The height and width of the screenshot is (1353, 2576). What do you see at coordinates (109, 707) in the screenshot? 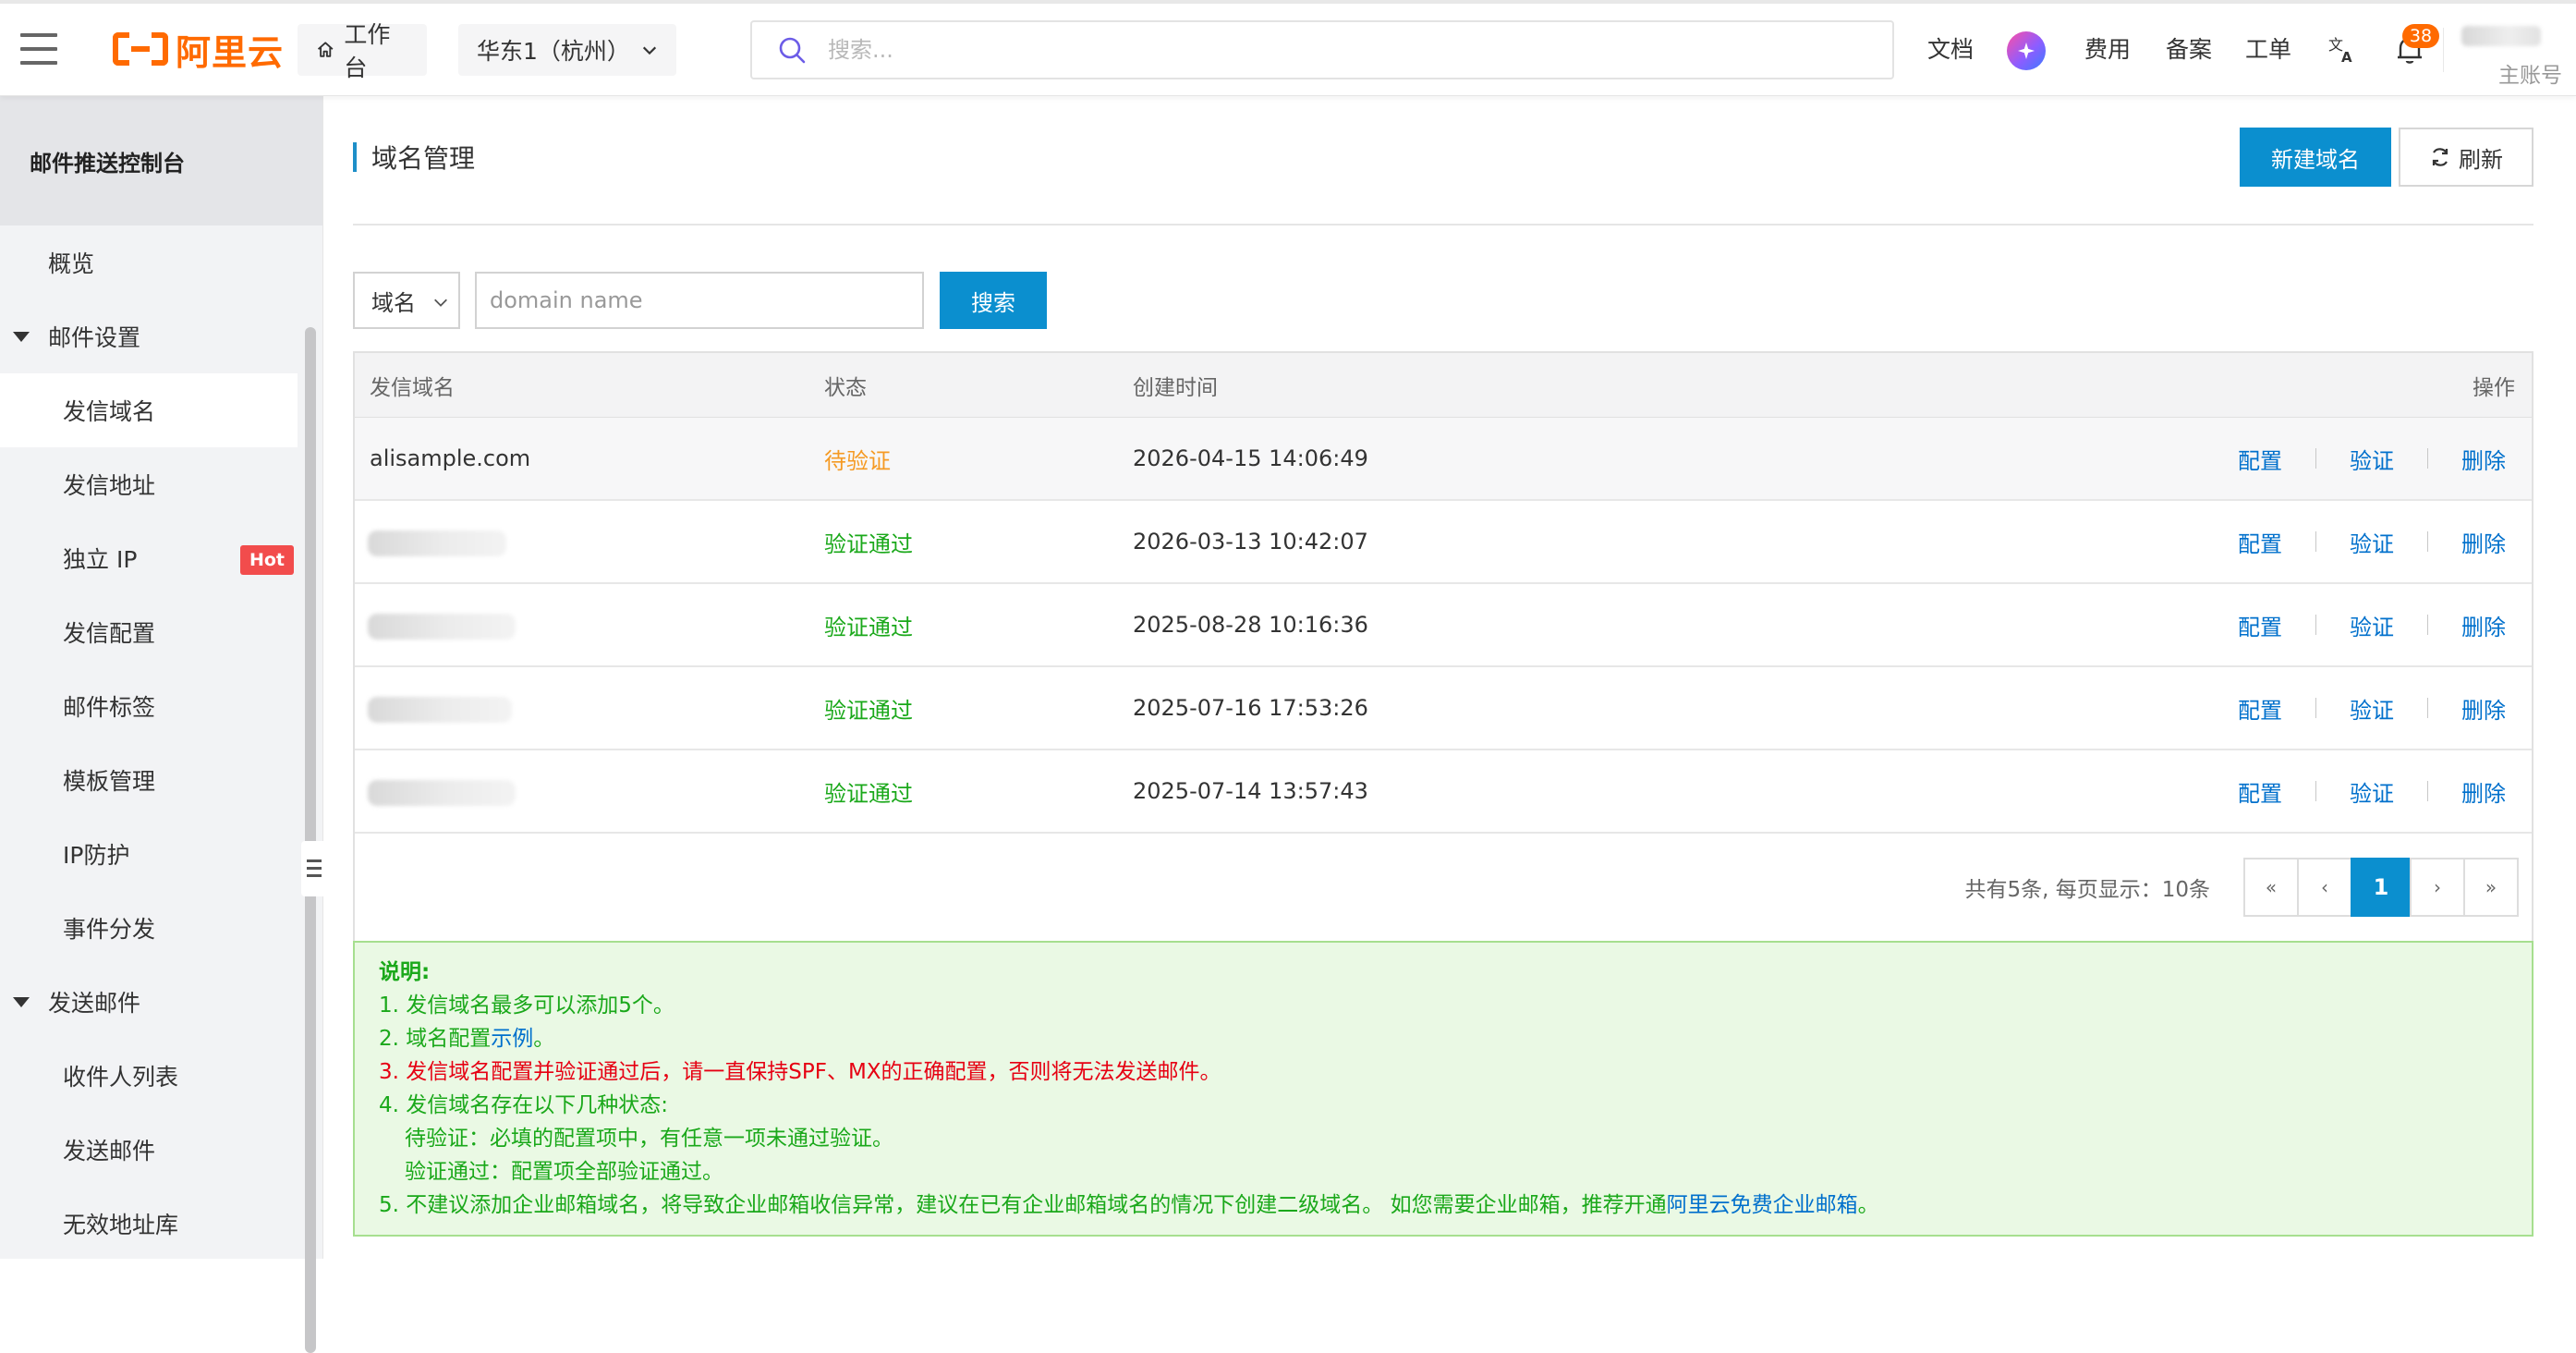
I see `sidebar-item-label: 邮件标签` at bounding box center [109, 707].